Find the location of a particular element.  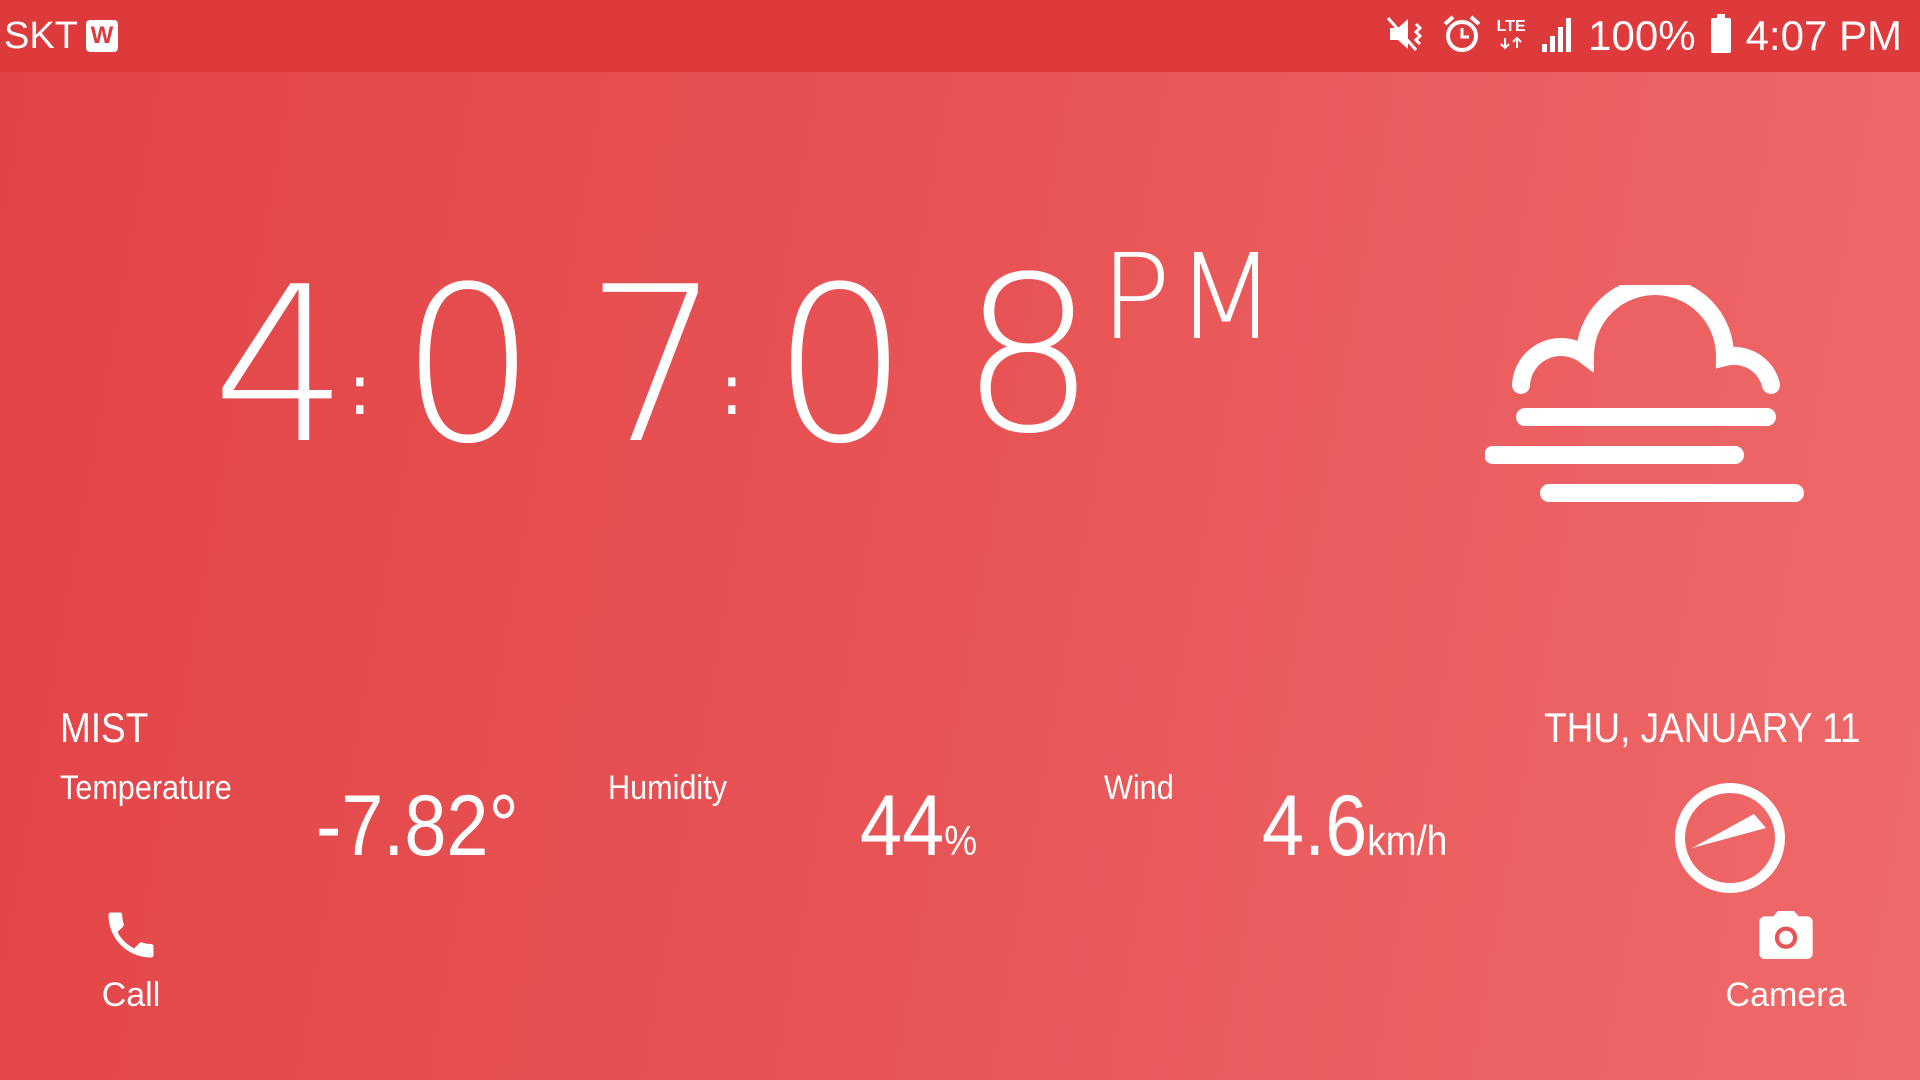

lte-icon: LTE is located at coordinates (1511, 36).